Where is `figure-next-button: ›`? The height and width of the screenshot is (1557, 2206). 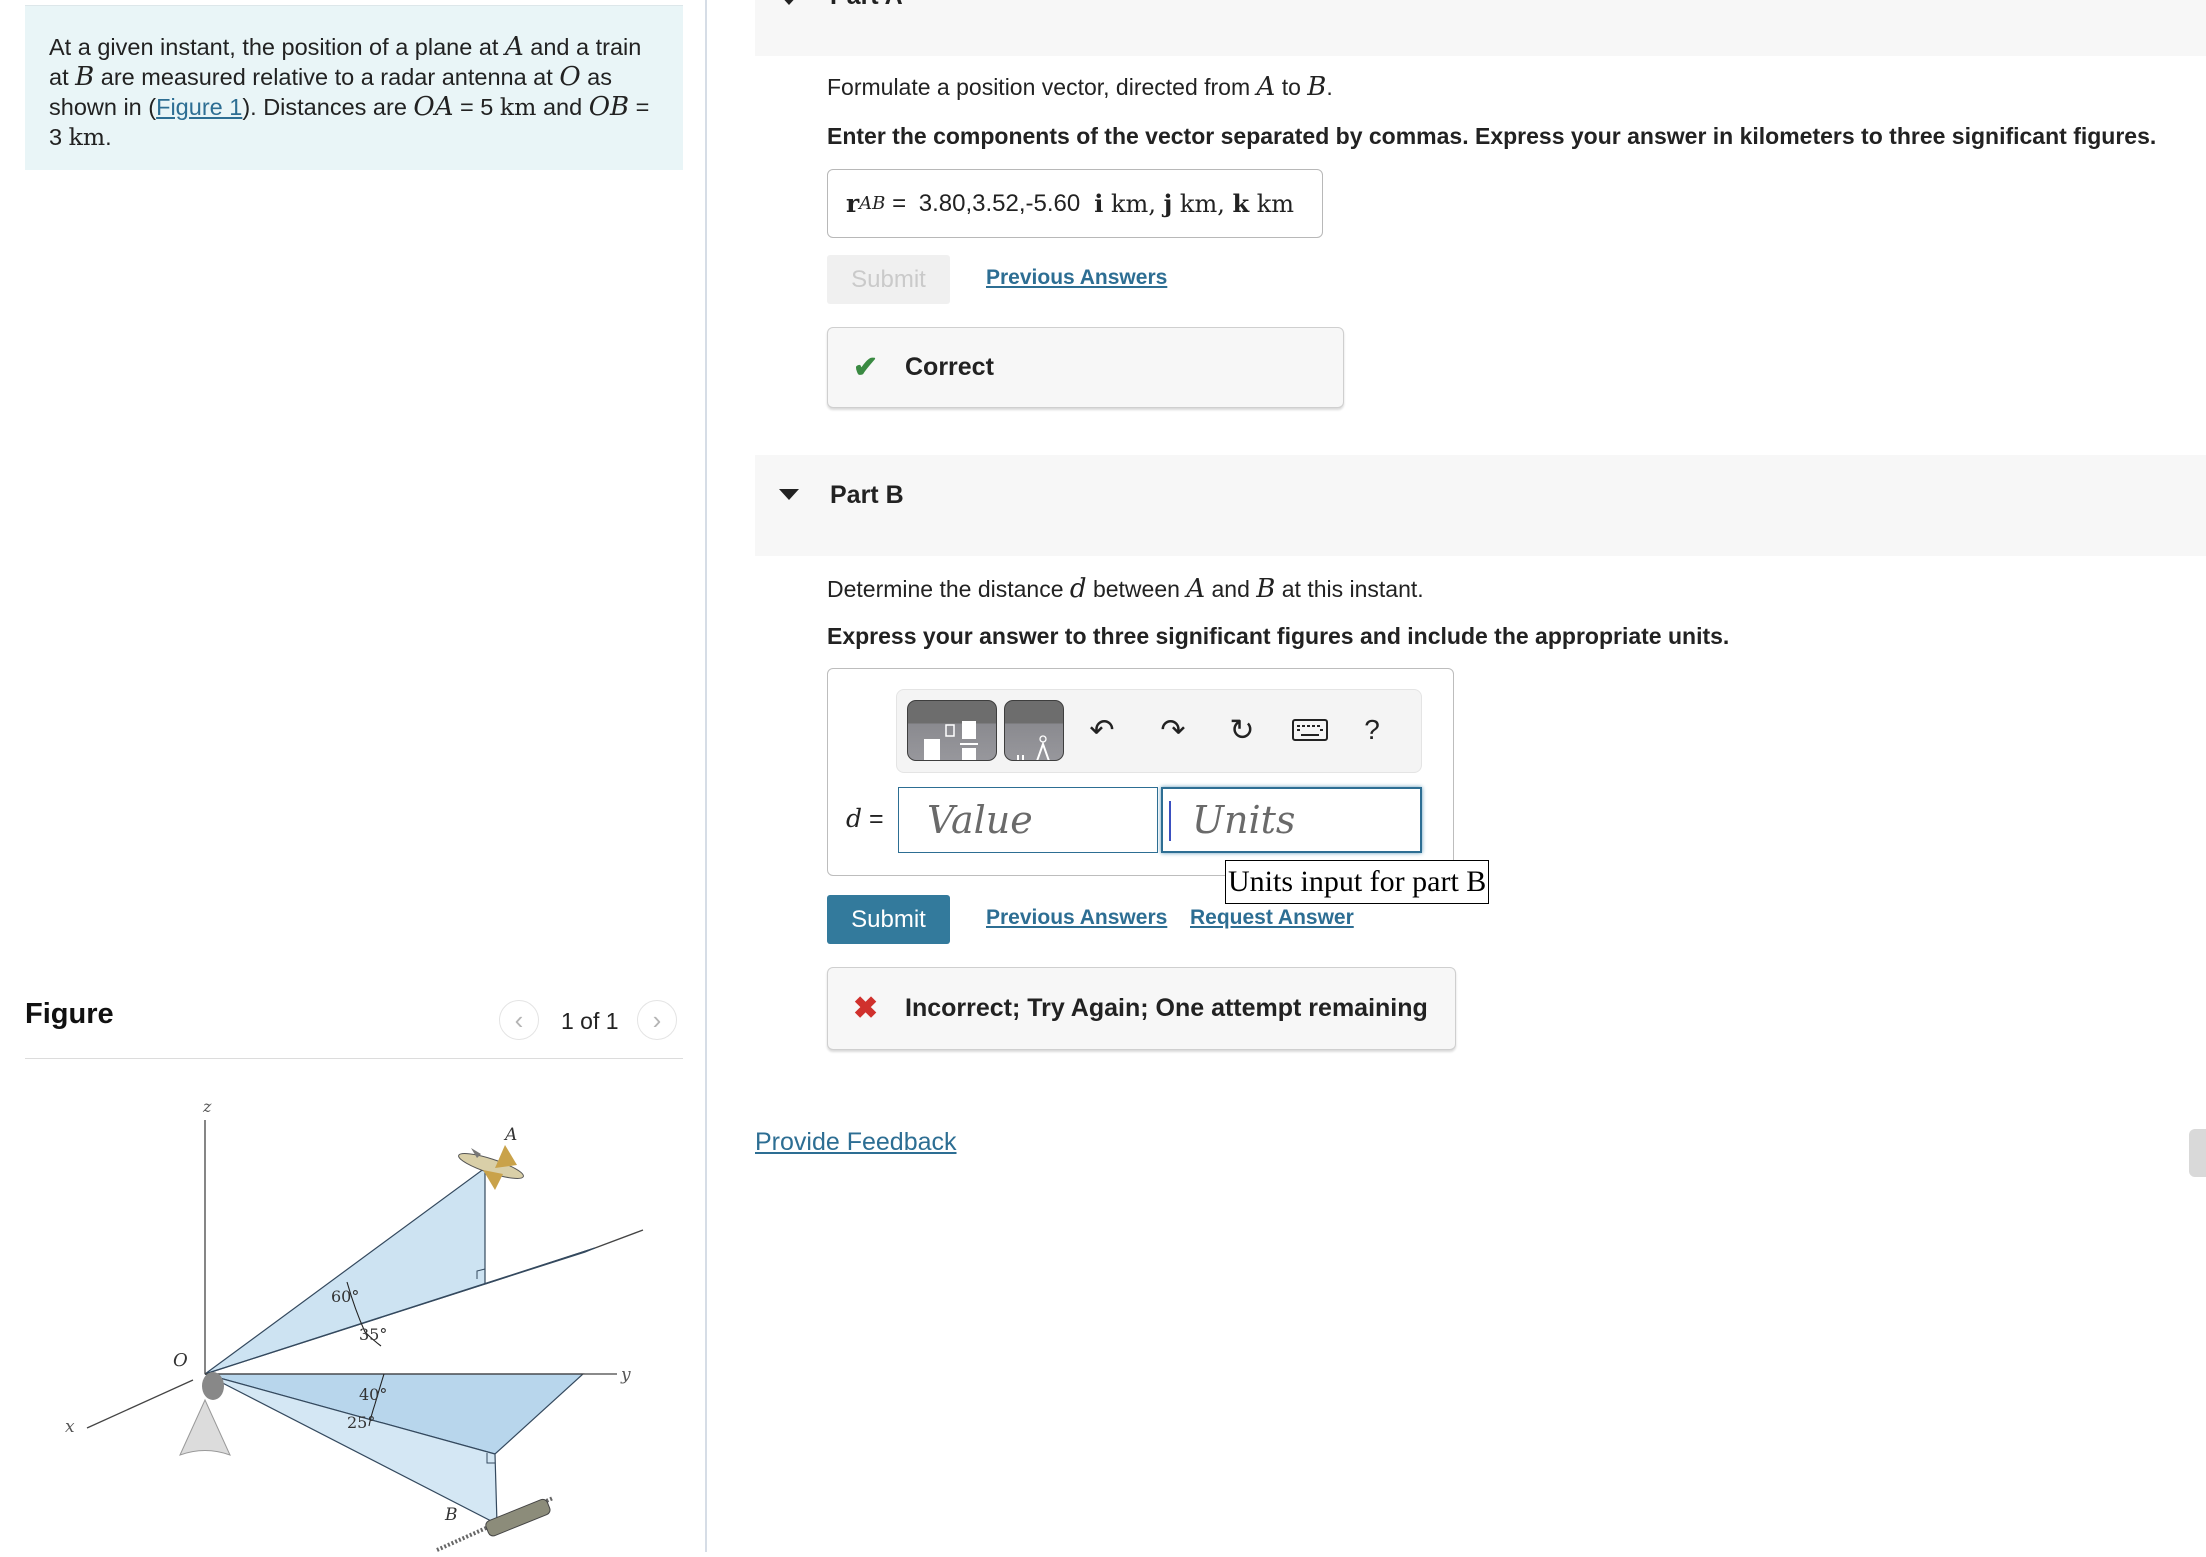 figure-next-button: › is located at coordinates (657, 1020).